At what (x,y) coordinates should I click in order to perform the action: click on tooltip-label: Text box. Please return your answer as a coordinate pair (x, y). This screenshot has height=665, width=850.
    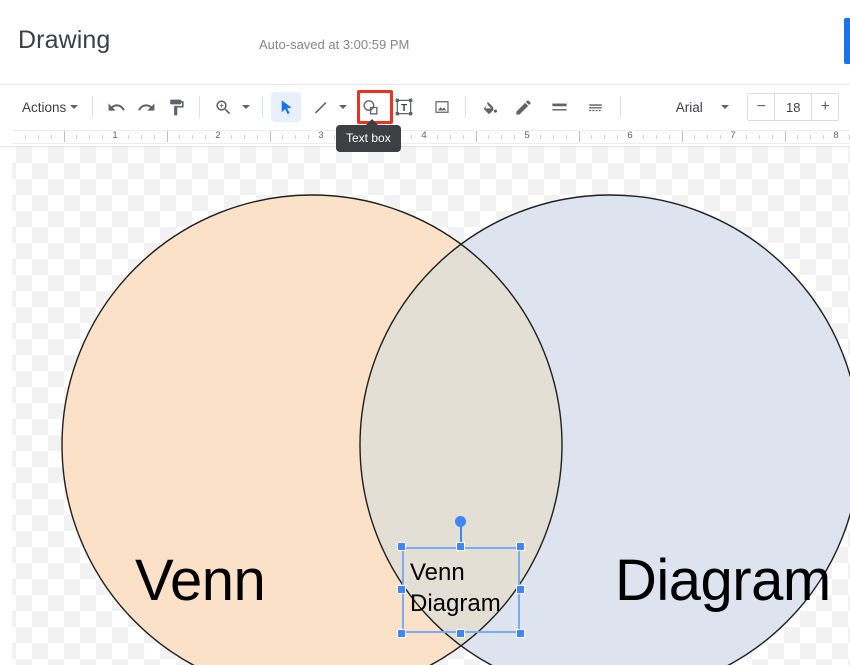
    Looking at the image, I should click on (368, 138).